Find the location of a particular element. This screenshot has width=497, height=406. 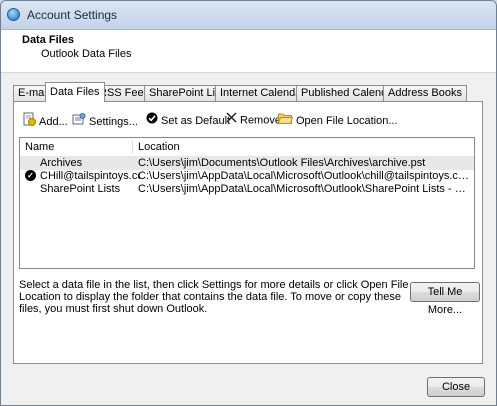

page-header: Data Files Outlook Data Files is located at coordinates (248, 51).